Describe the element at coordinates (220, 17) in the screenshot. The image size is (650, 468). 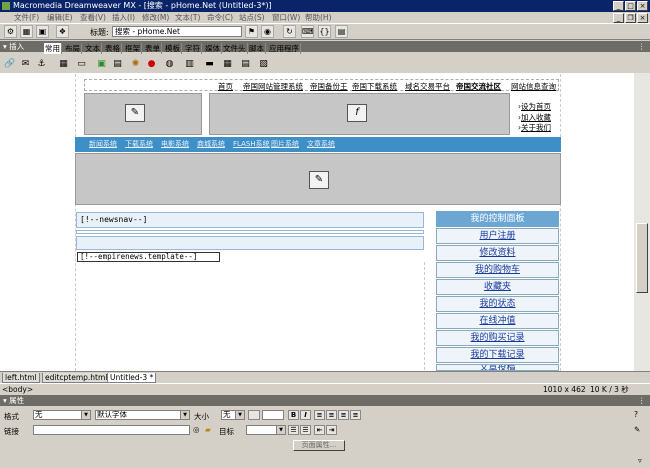
I see `menu-commands: 命令(C)` at that location.